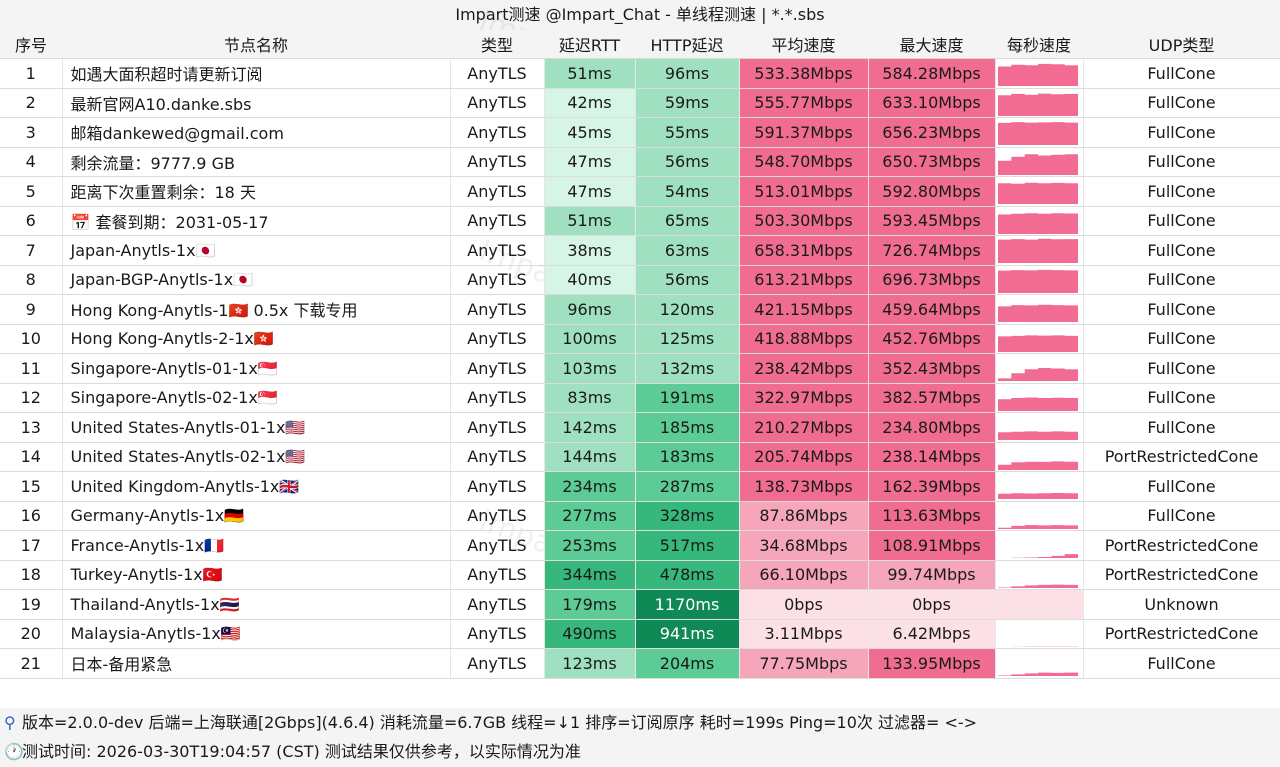 The height and width of the screenshot is (767, 1280). I want to click on row-node-name: Japan-BGP-Anytls-1x🇯🇵, so click(256, 280).